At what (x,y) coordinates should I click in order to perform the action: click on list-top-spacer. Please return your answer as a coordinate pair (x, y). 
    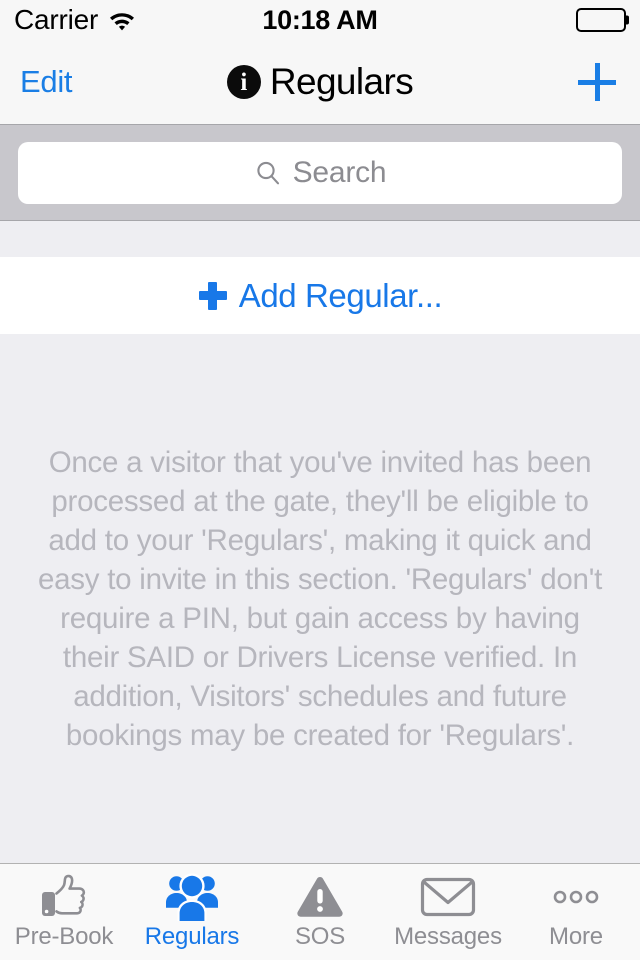
    Looking at the image, I should click on (320, 239).